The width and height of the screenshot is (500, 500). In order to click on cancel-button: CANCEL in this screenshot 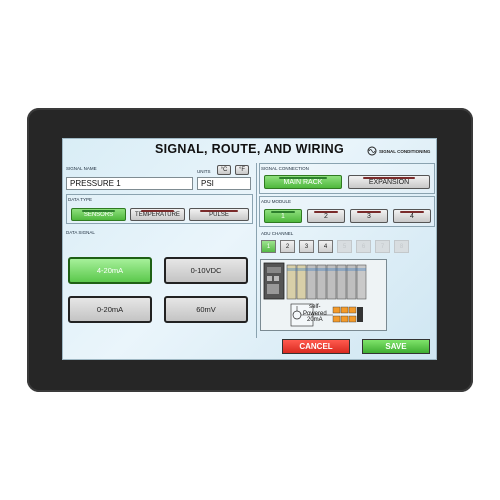, I will do `click(316, 346)`.